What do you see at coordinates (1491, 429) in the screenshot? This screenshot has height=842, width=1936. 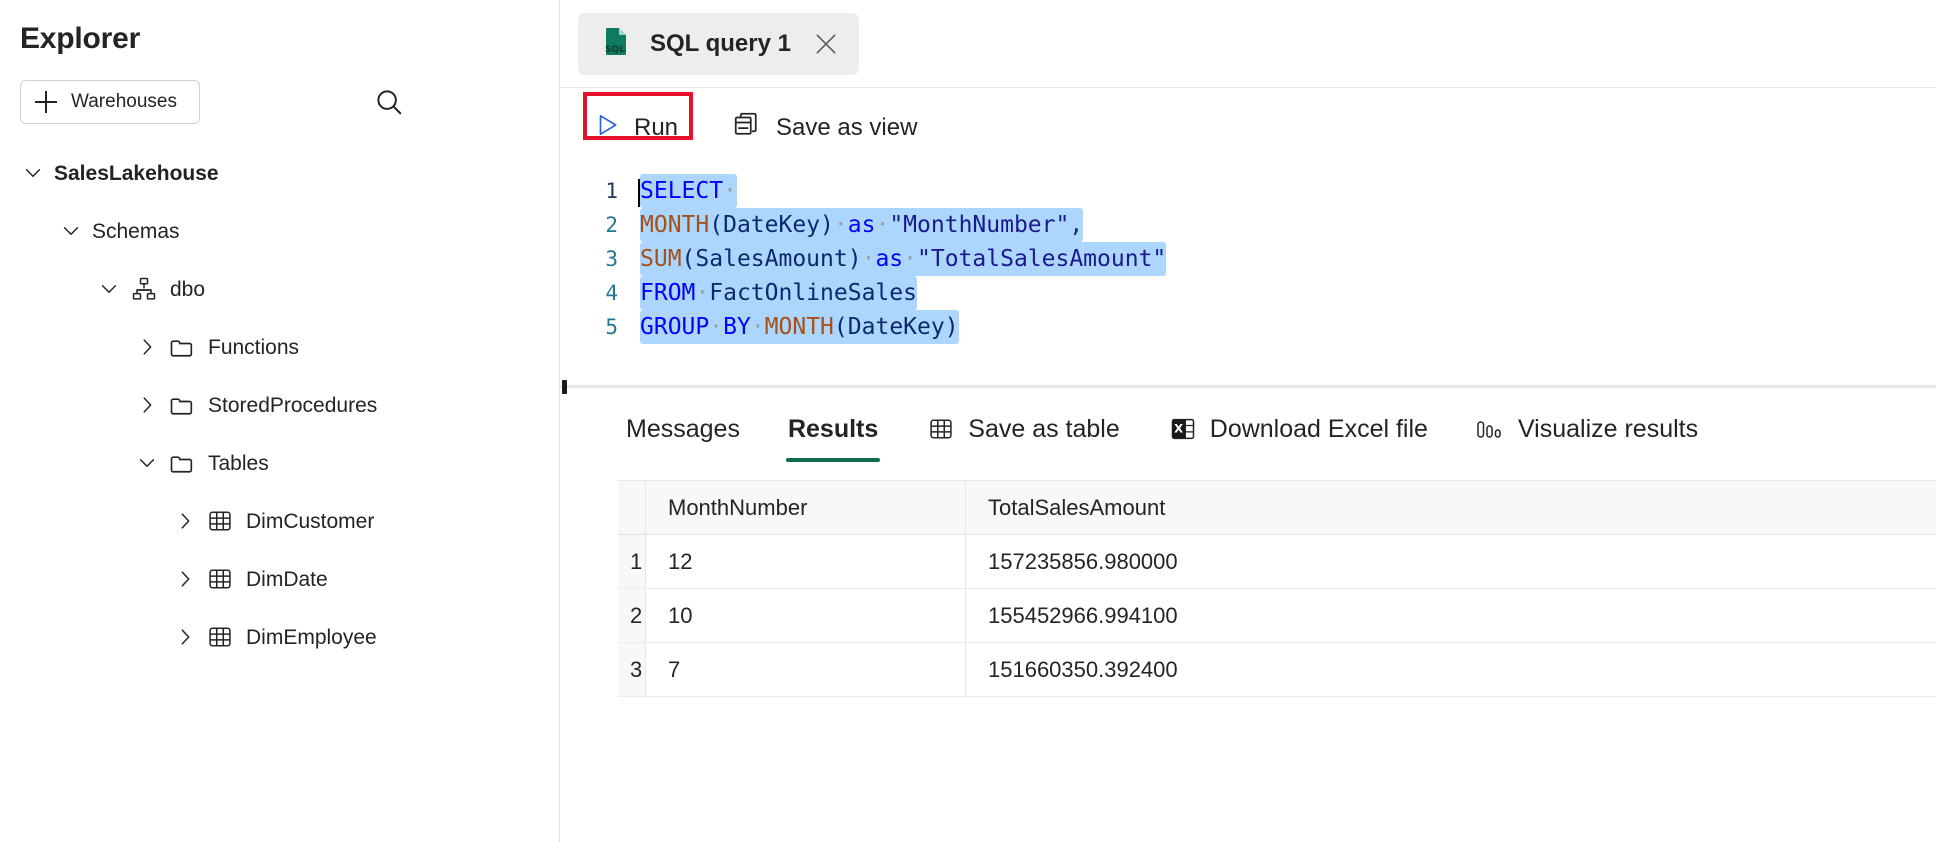 I see `chart-icon` at bounding box center [1491, 429].